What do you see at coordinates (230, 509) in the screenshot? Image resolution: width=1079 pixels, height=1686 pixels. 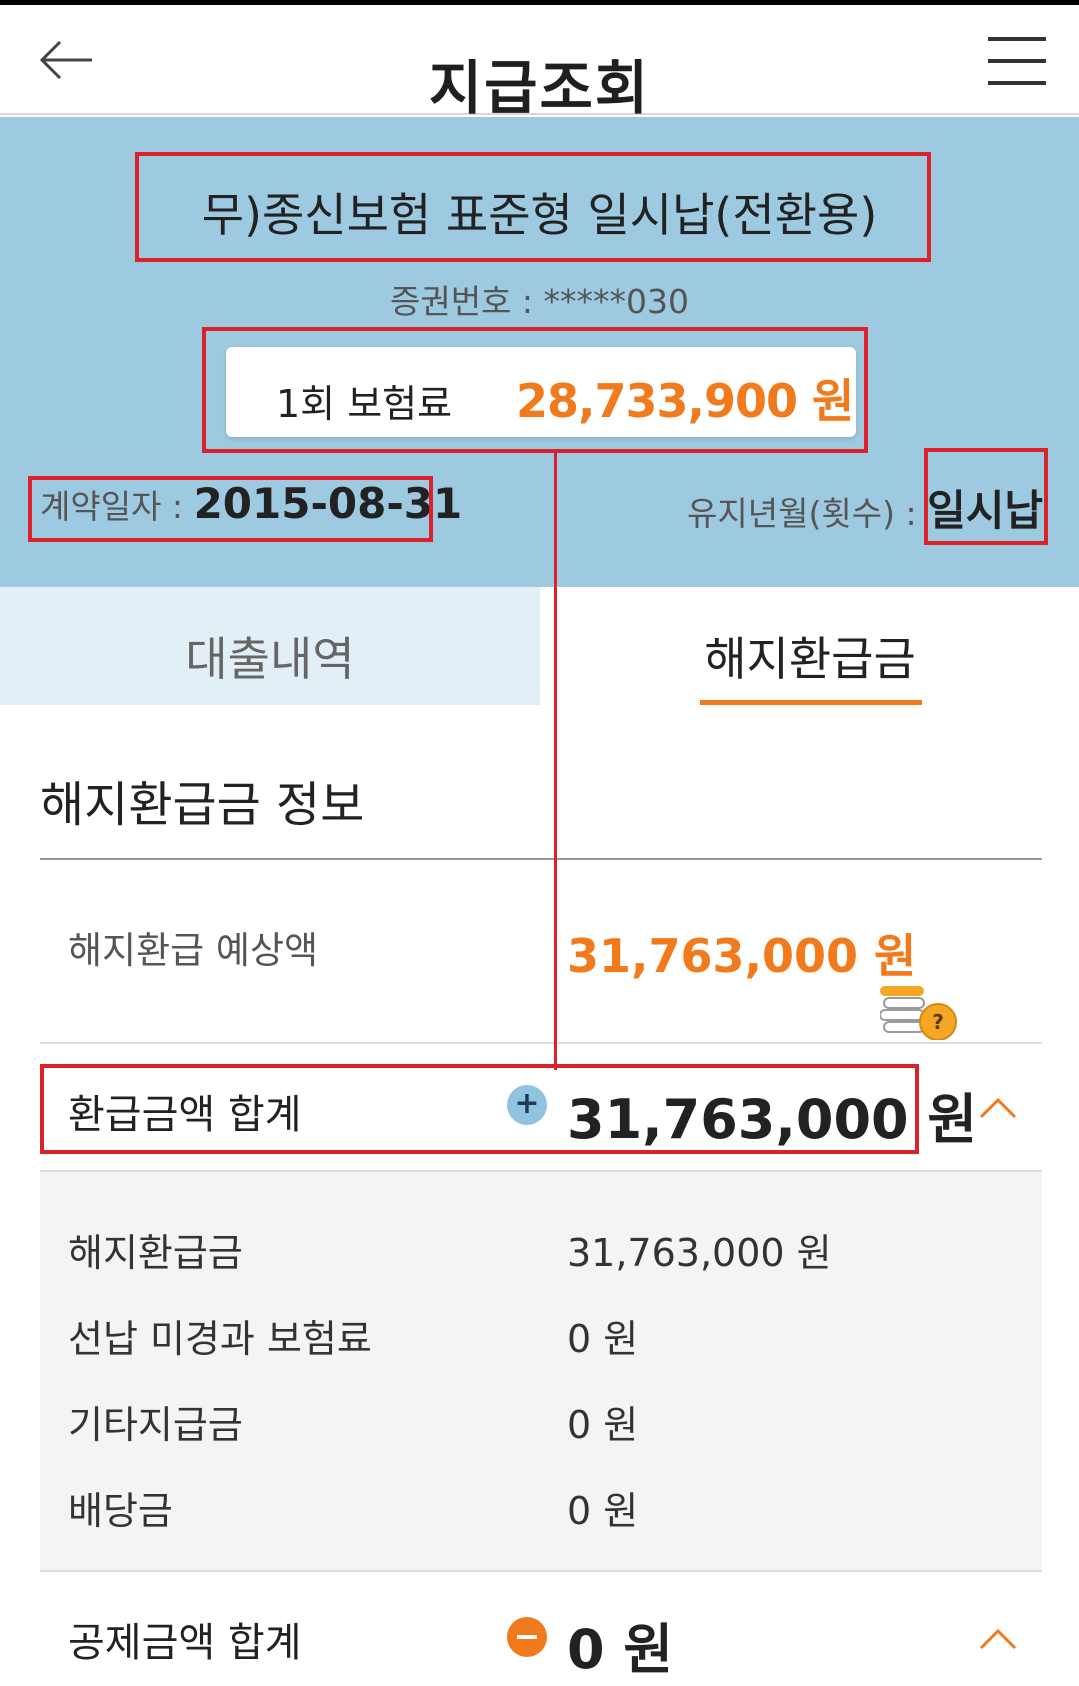 I see `highlight-box-contract-date` at bounding box center [230, 509].